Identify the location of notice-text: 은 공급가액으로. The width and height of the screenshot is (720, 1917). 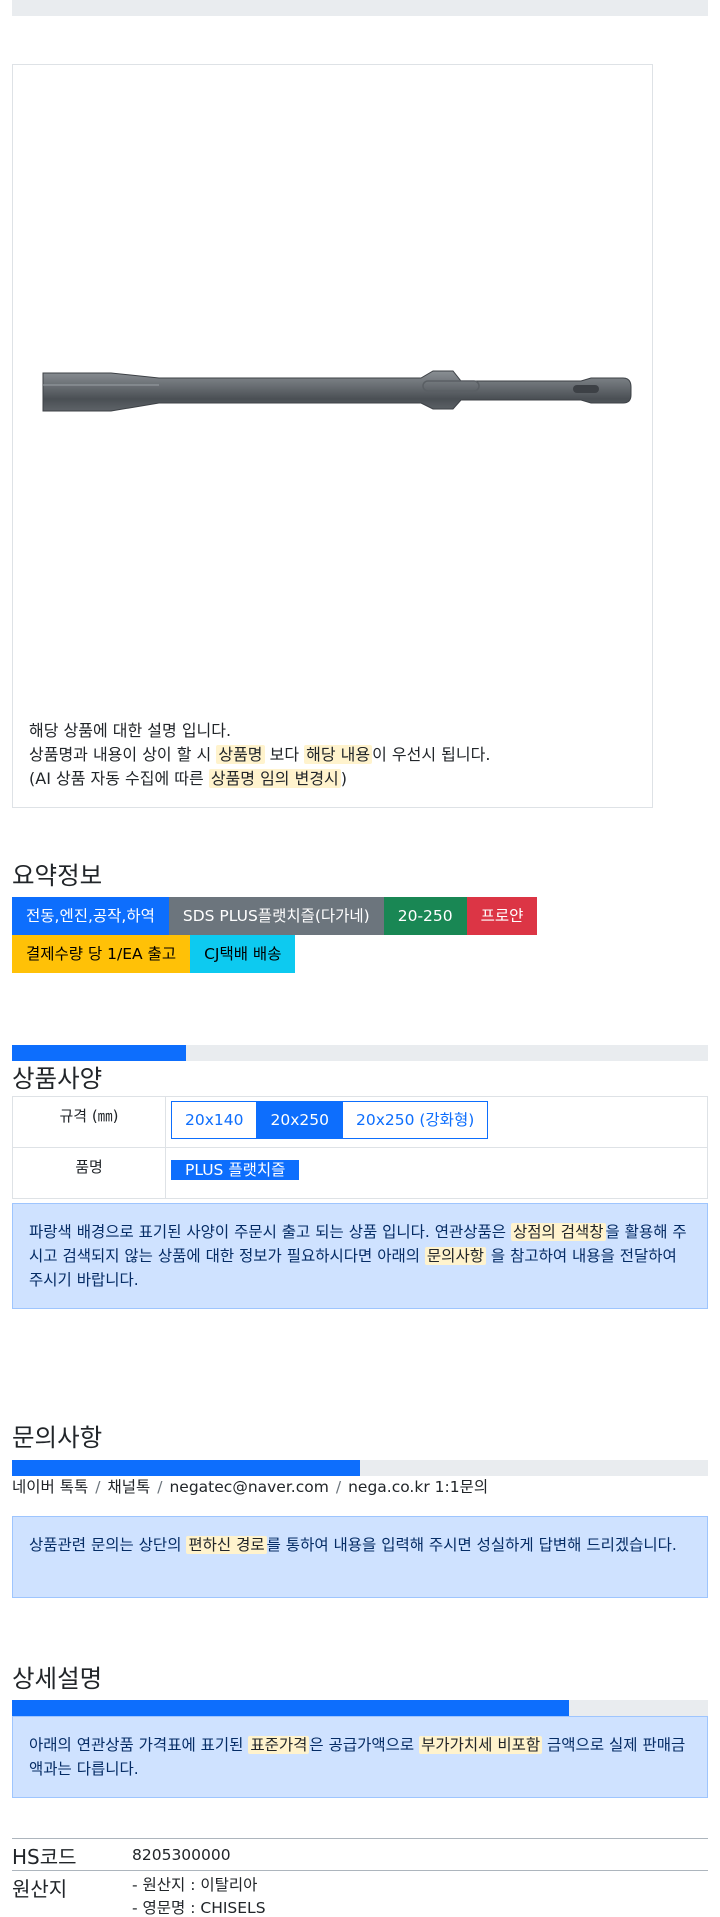
(364, 1745).